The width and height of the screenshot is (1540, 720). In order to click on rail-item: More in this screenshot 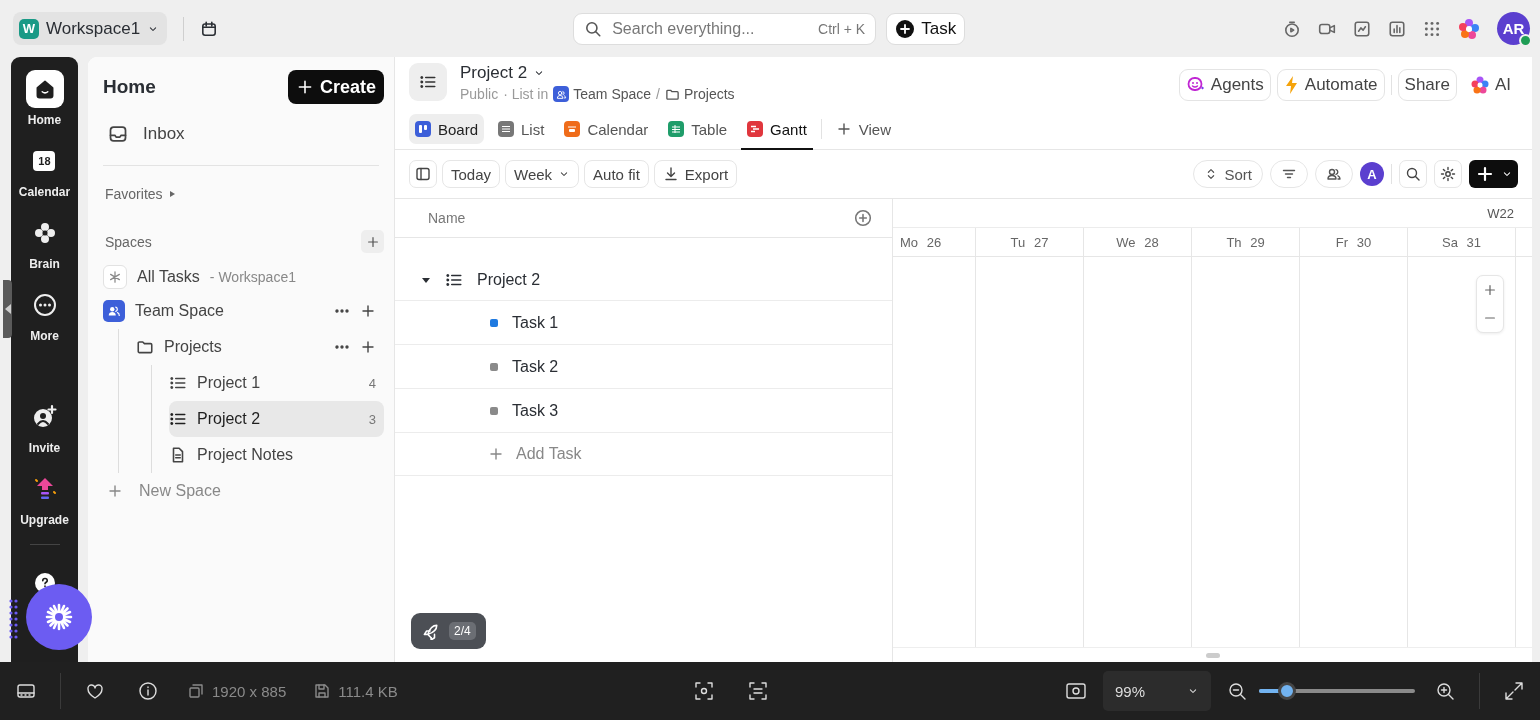, I will do `click(44, 314)`.